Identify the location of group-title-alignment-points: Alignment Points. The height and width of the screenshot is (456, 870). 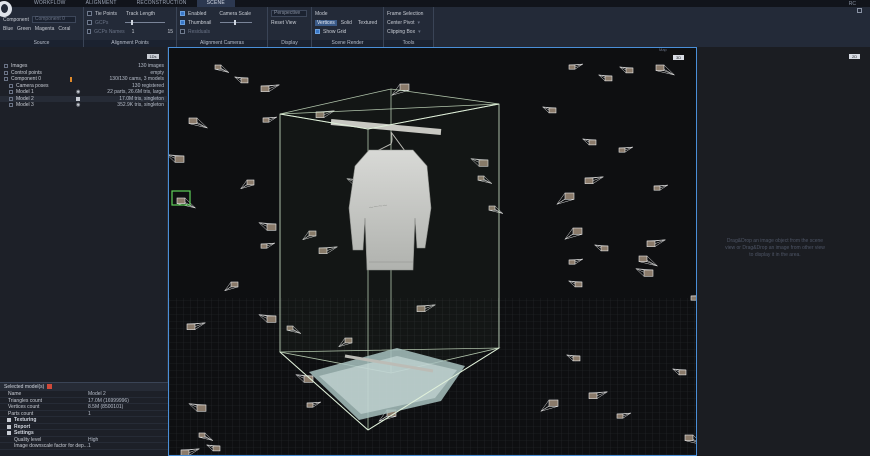
(130, 43).